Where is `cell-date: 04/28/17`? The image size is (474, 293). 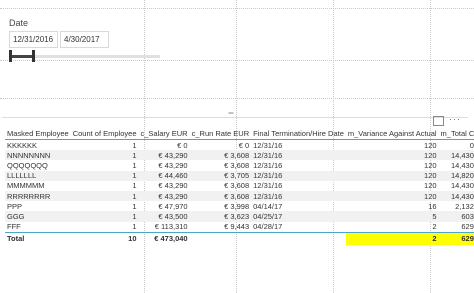 cell-date: 04/28/17 is located at coordinates (268, 227).